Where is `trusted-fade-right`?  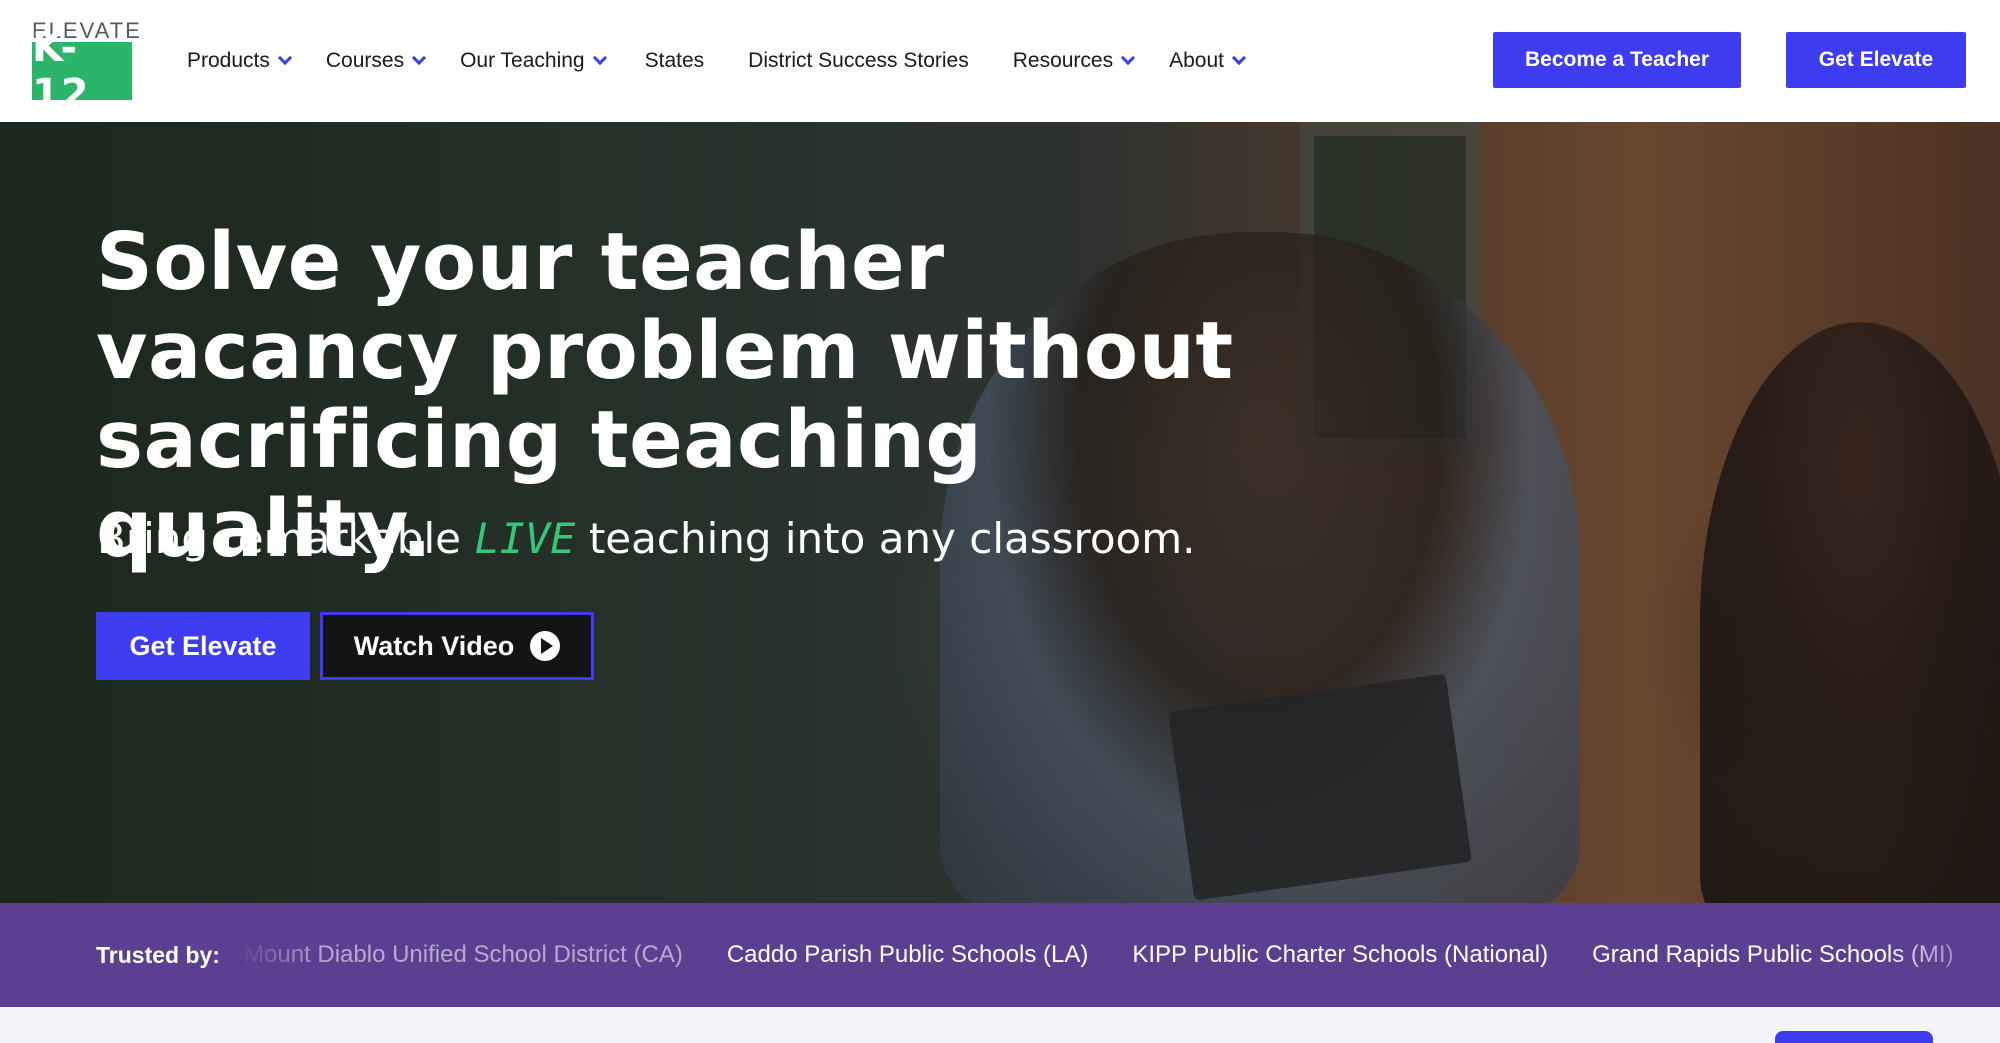
trusted-fade-right is located at coordinates (1940, 955).